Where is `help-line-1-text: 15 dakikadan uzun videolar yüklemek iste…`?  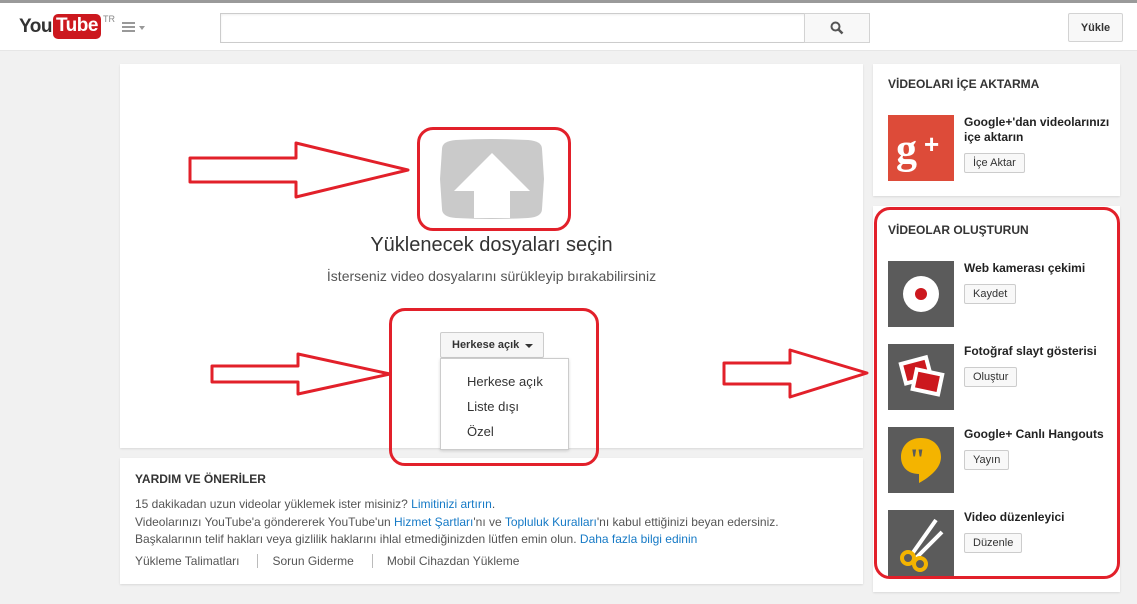 help-line-1-text: 15 dakikadan uzun videolar yüklemek iste… is located at coordinates (273, 504).